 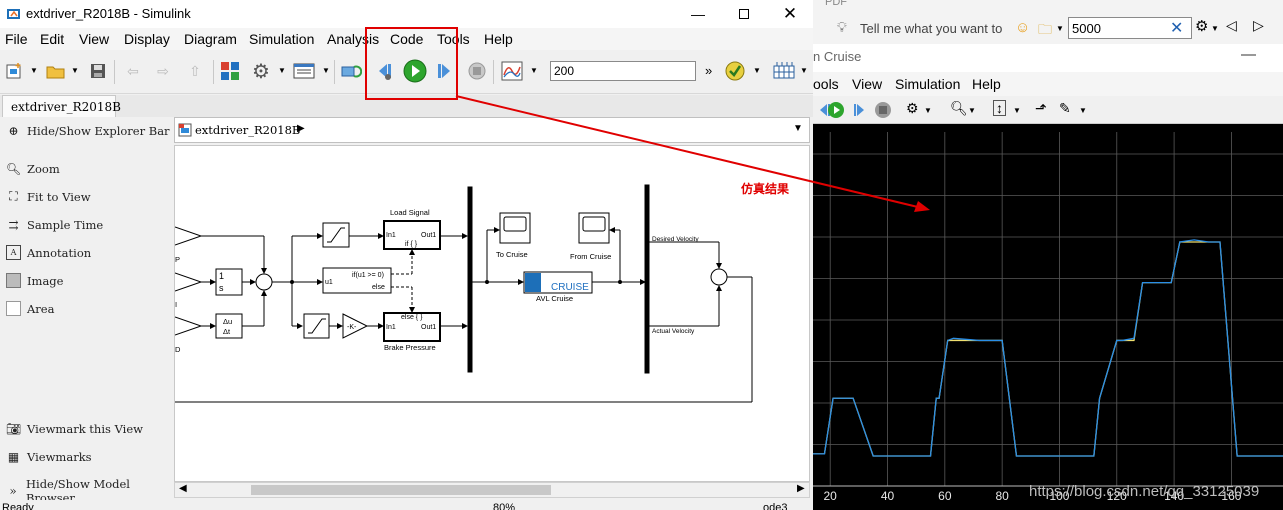 What do you see at coordinates (351, 71) in the screenshot?
I see `refresh-button` at bounding box center [351, 71].